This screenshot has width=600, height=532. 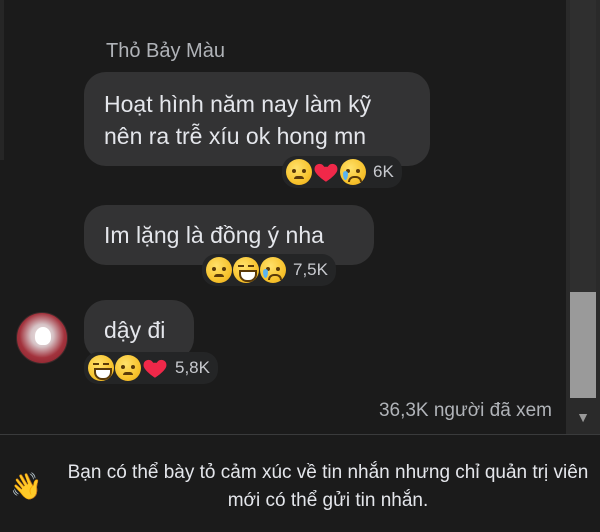 What do you see at coordinates (2, 80) in the screenshot?
I see `panel-edge` at bounding box center [2, 80].